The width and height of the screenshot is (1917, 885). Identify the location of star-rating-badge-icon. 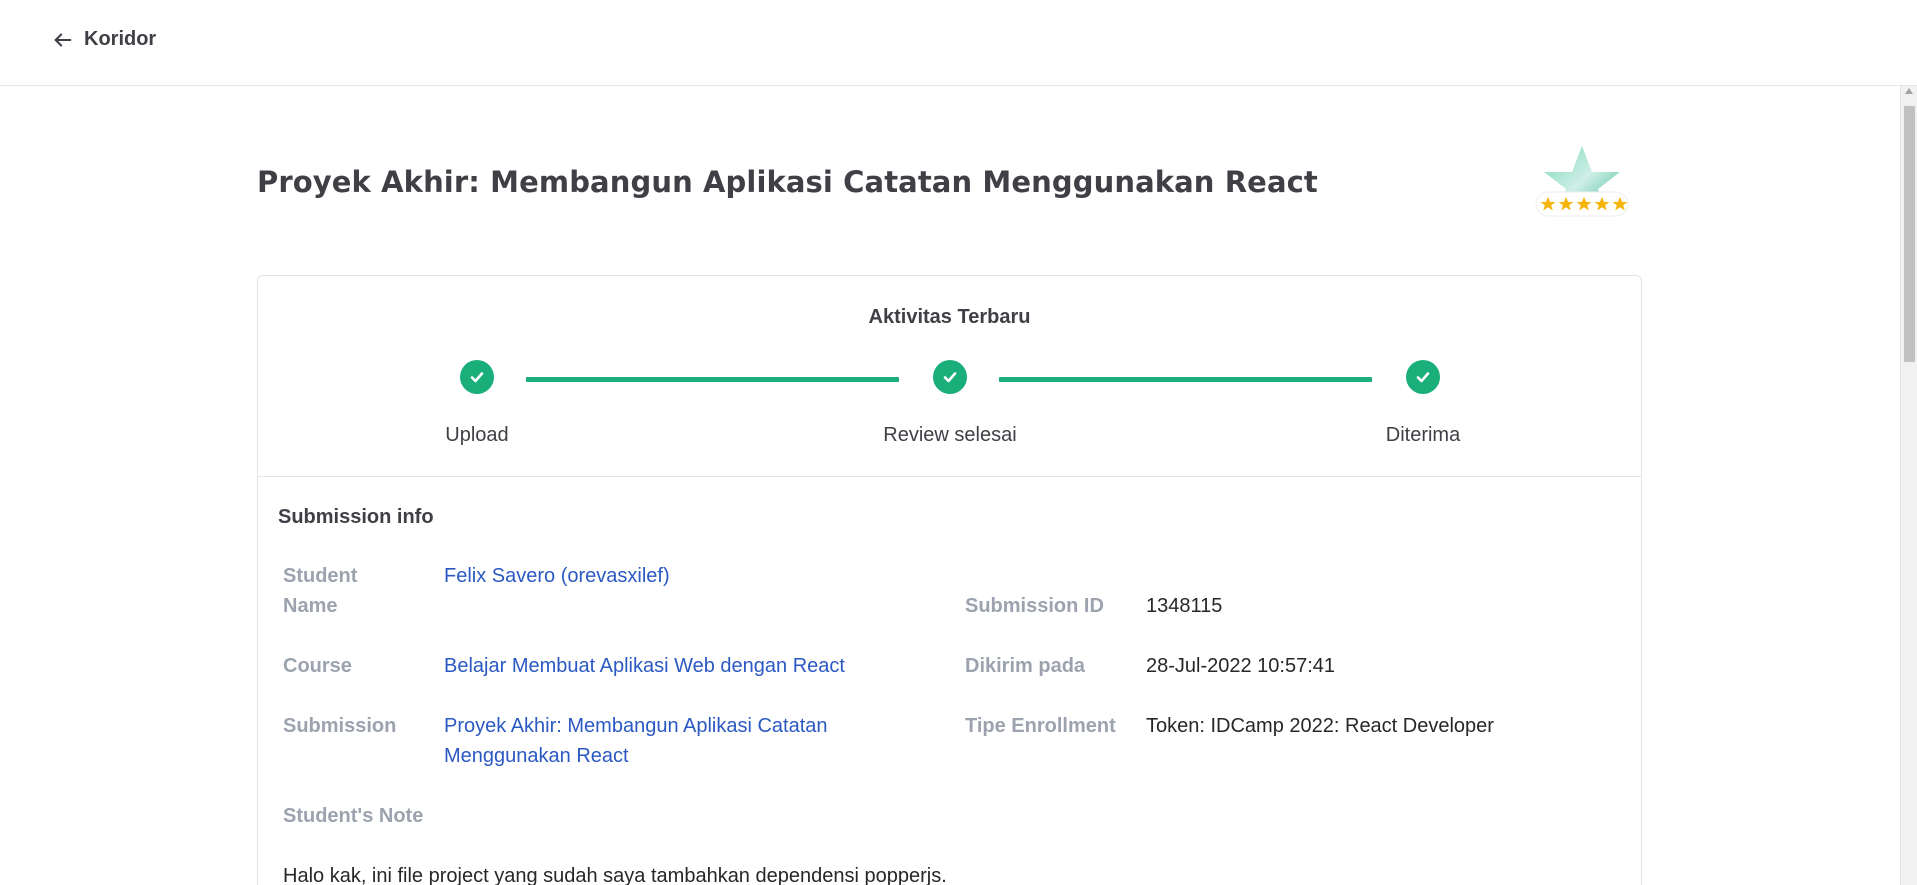
(1582, 181).